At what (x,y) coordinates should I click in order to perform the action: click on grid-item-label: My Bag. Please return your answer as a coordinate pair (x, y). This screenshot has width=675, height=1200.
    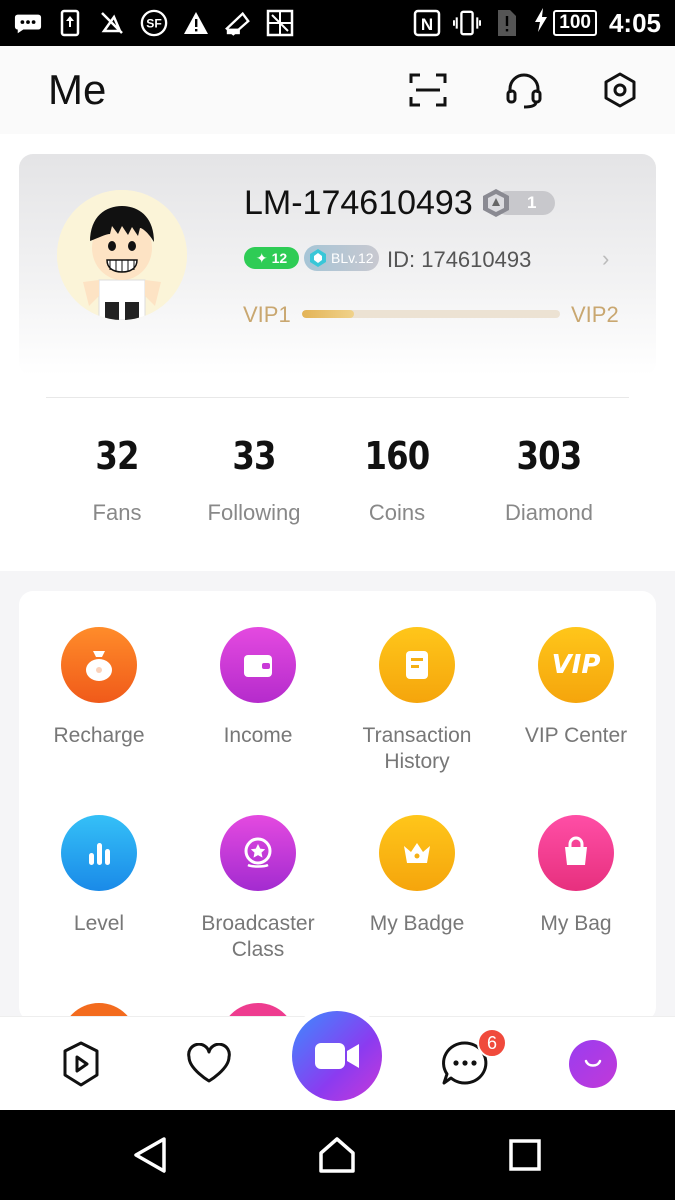
    Looking at the image, I should click on (576, 923).